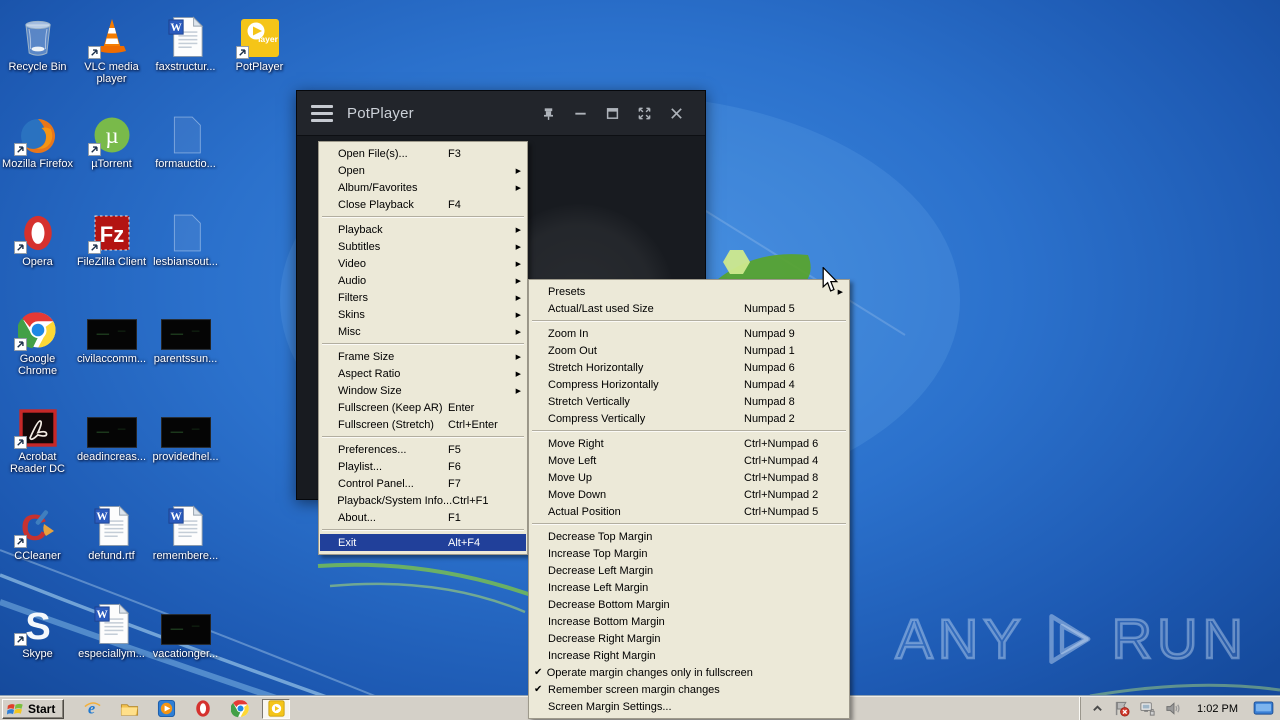 This screenshot has width=1280, height=720. I want to click on desktop-icon-filezilla-client: Fz FileZilla Client, so click(111, 235).